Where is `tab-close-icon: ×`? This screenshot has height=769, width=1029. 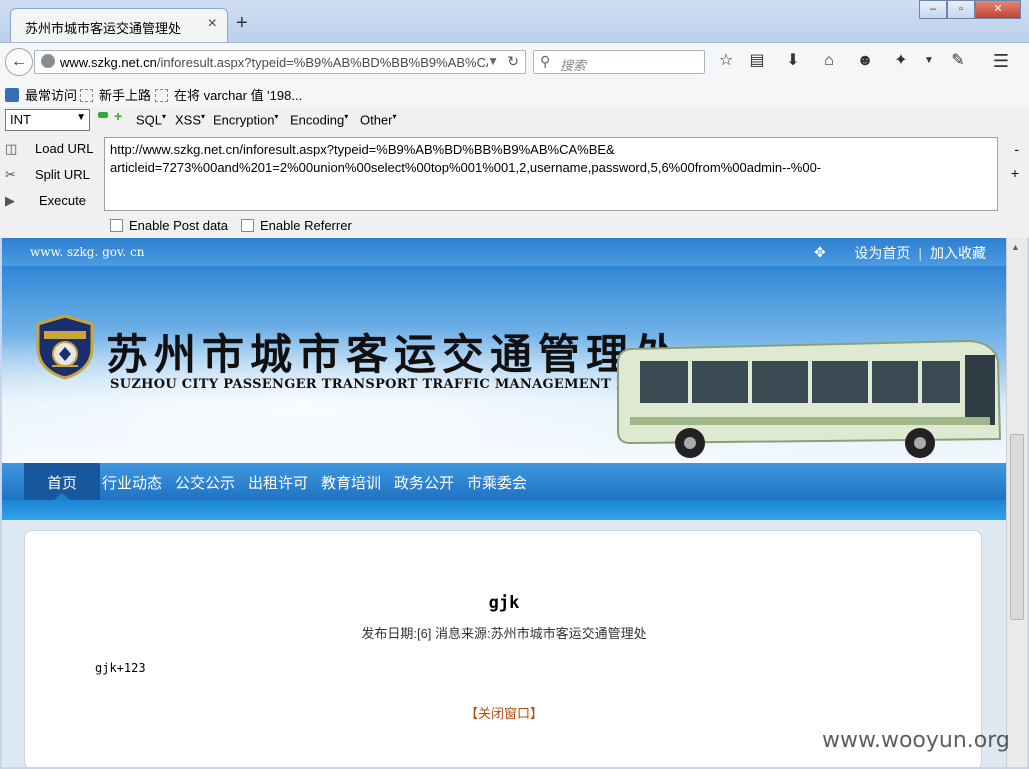
tab-close-icon: × is located at coordinates (212, 24).